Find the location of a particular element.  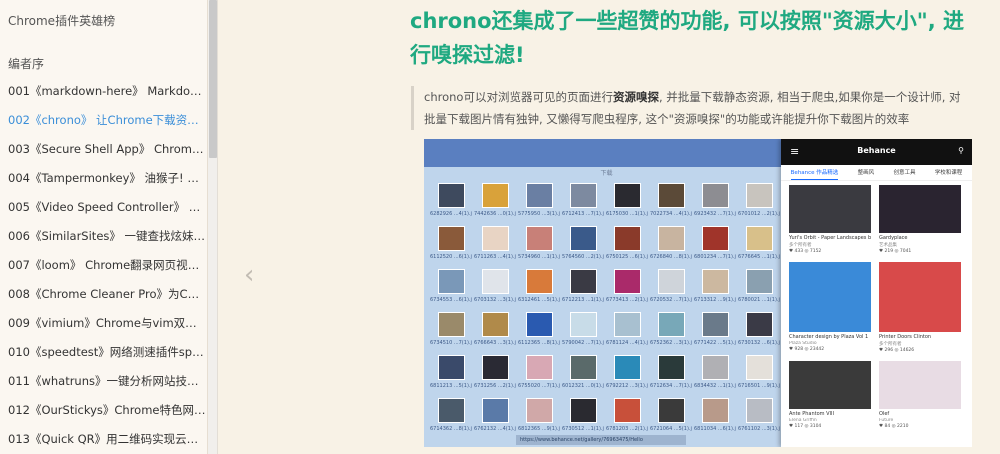

resource-item: 6766643 ...3(1).jpg is located at coordinates (495, 330).